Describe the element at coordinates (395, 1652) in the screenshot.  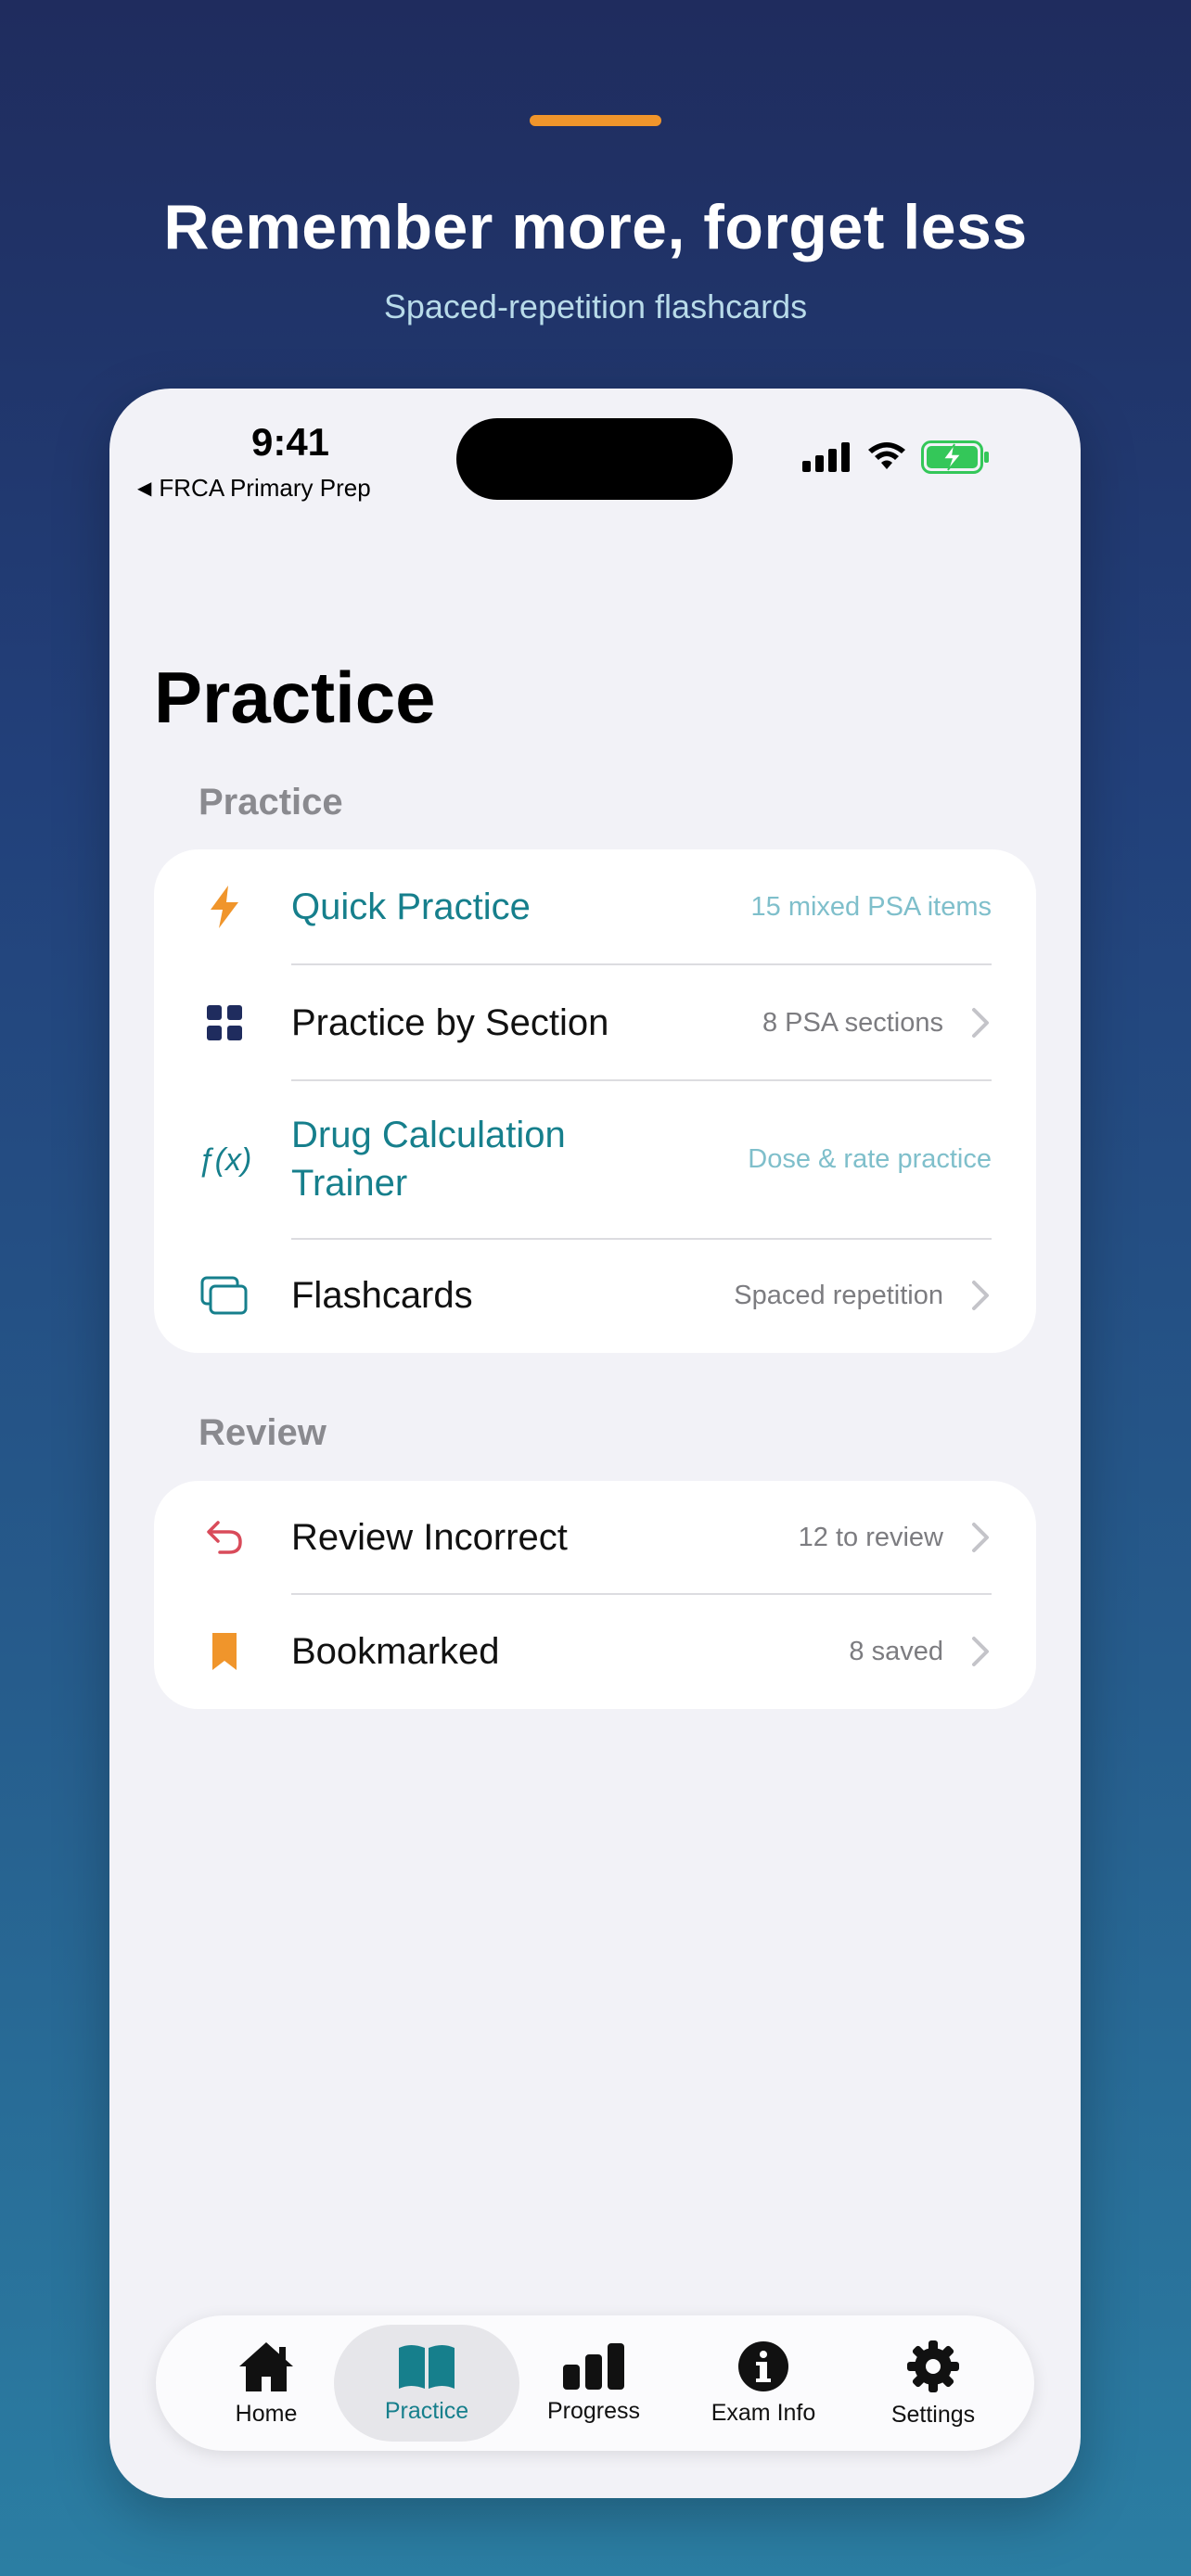
I see `row-label: Bookmarked` at that location.